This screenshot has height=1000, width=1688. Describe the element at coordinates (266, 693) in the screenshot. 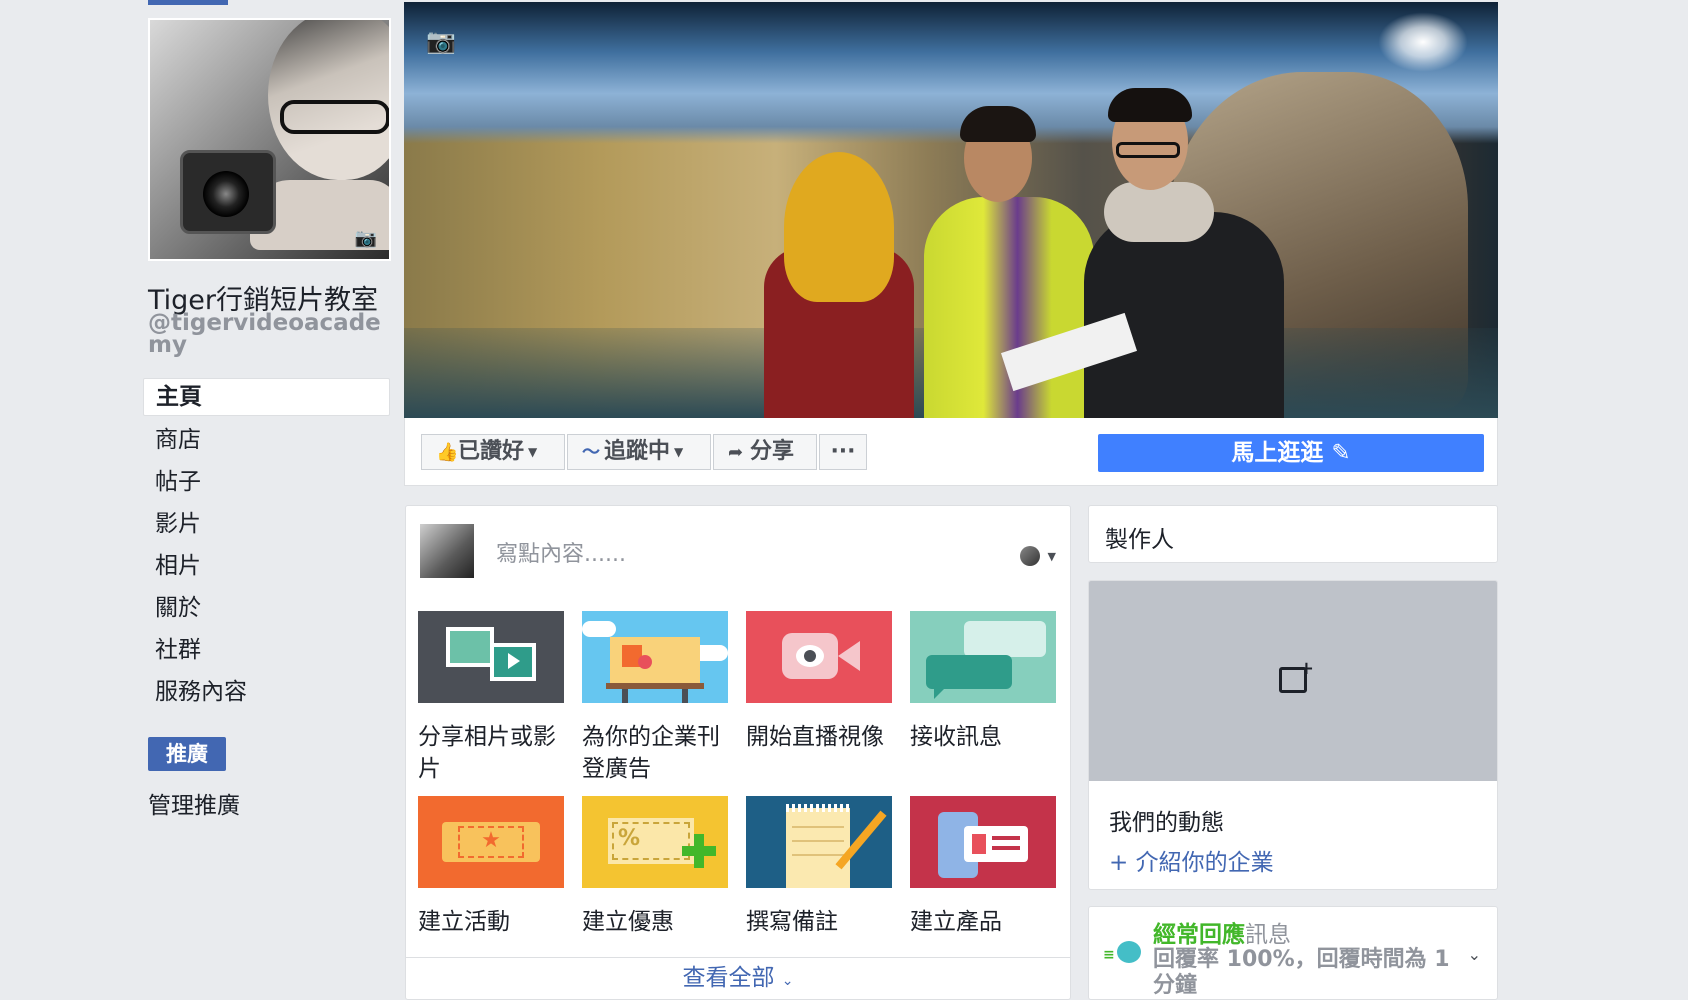

I see `nav-item-services: 服務內容` at that location.